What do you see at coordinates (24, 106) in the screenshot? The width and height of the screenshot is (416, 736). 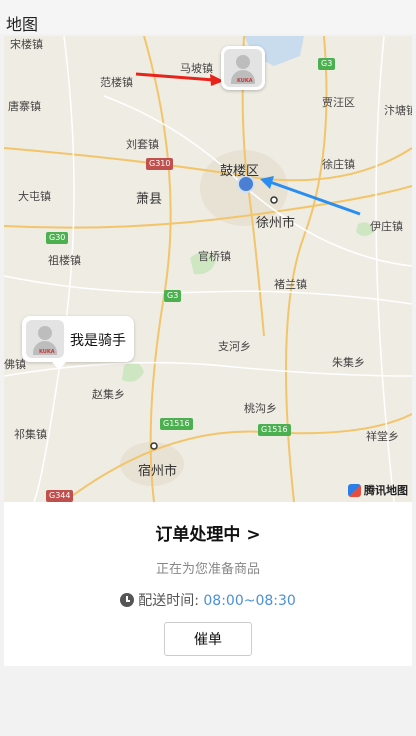 I see `map-place-label: 唐寨镇` at bounding box center [24, 106].